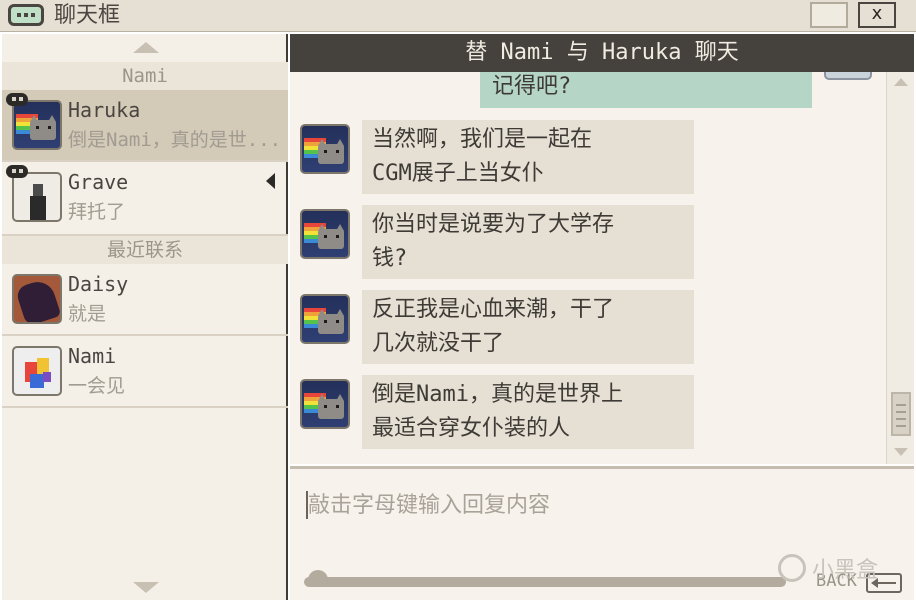 The height and width of the screenshot is (603, 916). What do you see at coordinates (145, 372) in the screenshot?
I see `contact-item-nami: Nami 一会见` at bounding box center [145, 372].